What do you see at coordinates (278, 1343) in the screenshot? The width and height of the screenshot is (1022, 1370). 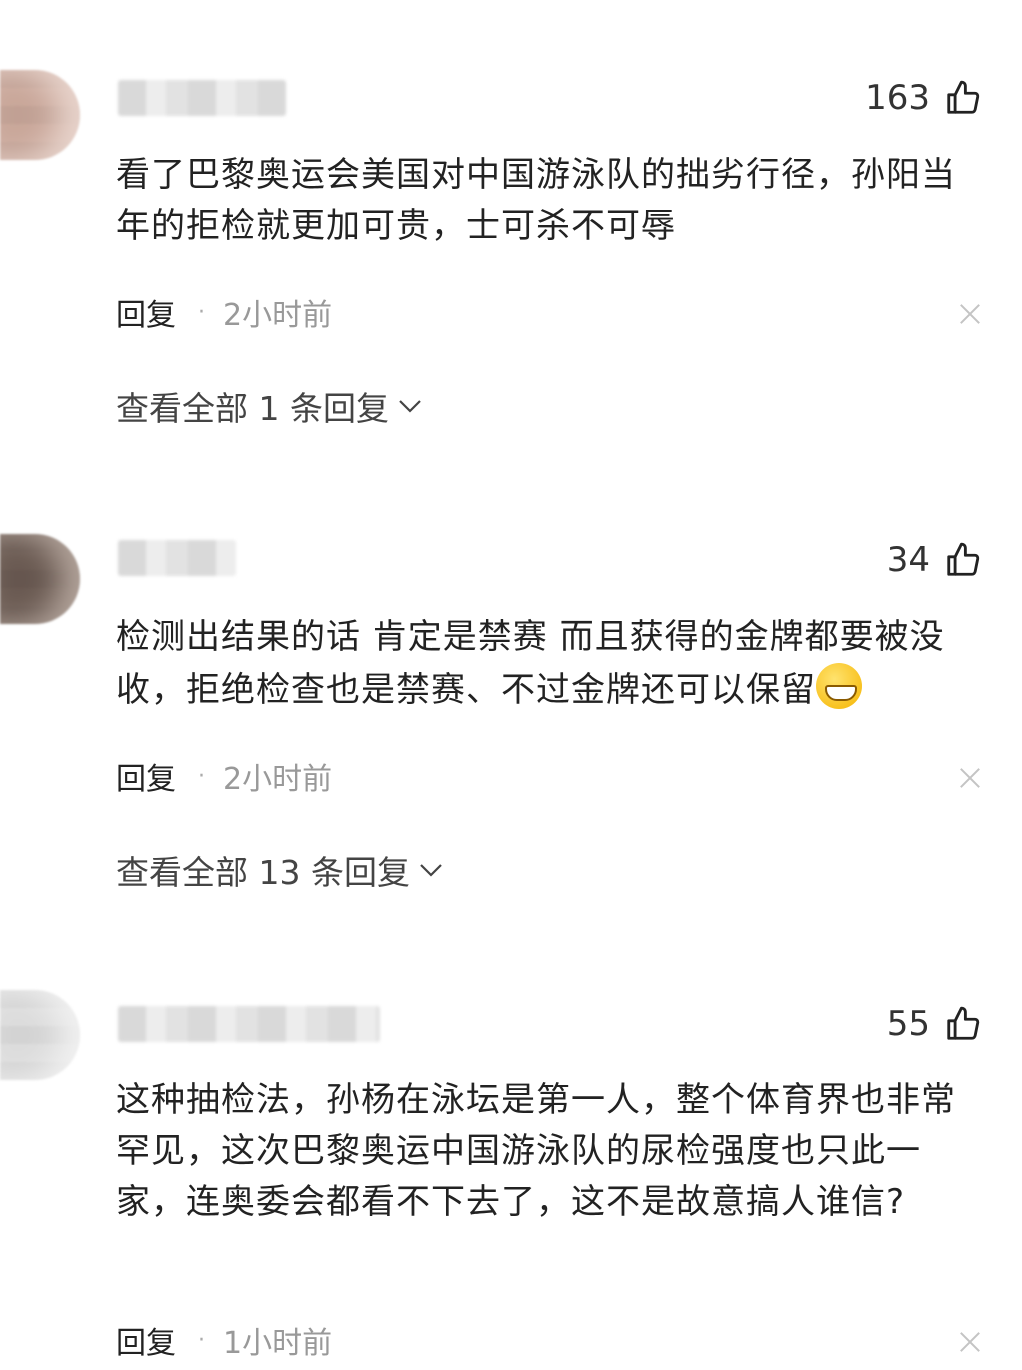 I see `comment-time: 1小时前` at bounding box center [278, 1343].